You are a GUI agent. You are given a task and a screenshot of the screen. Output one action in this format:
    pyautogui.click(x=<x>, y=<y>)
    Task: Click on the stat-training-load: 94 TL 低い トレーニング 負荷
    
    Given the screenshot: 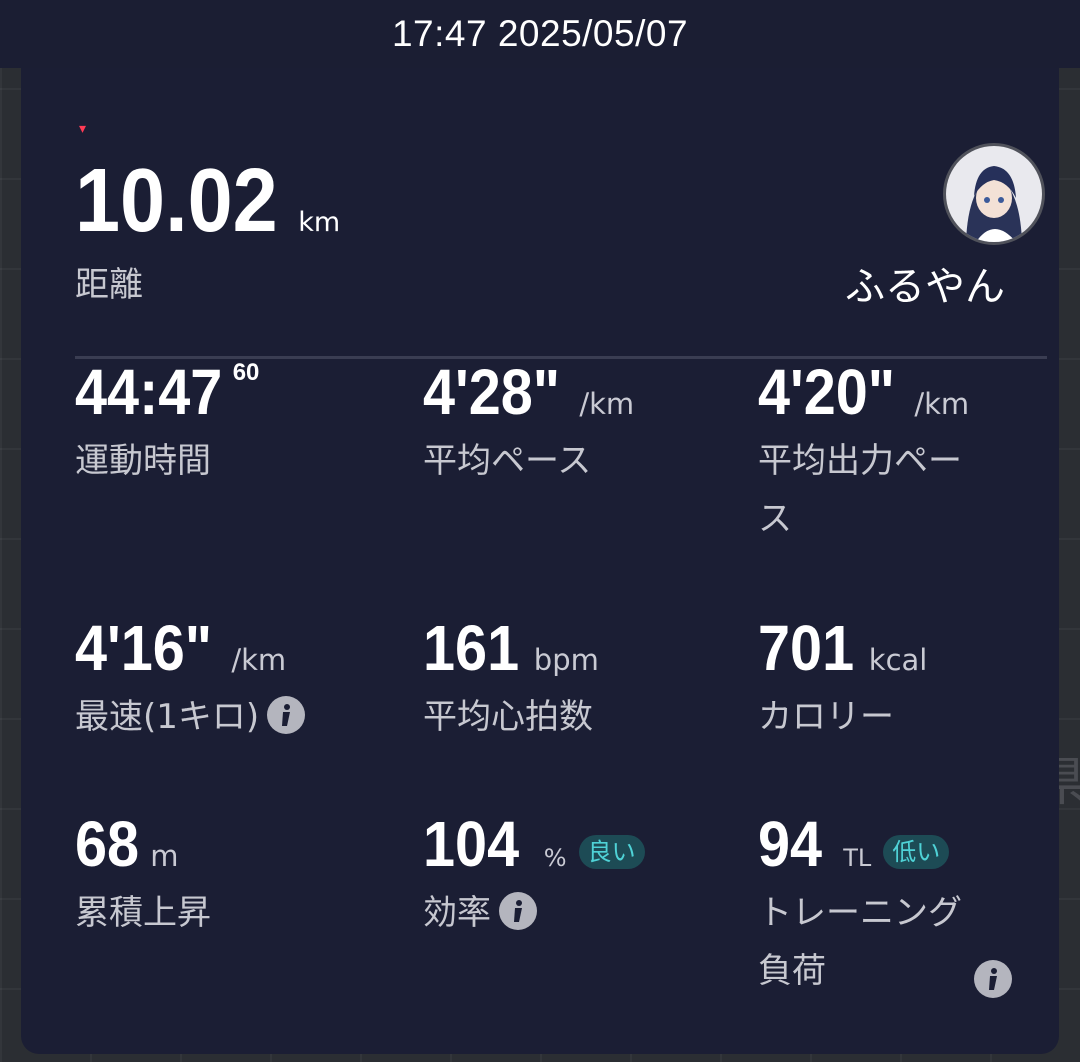 What is the action you would take?
    pyautogui.click(x=860, y=906)
    